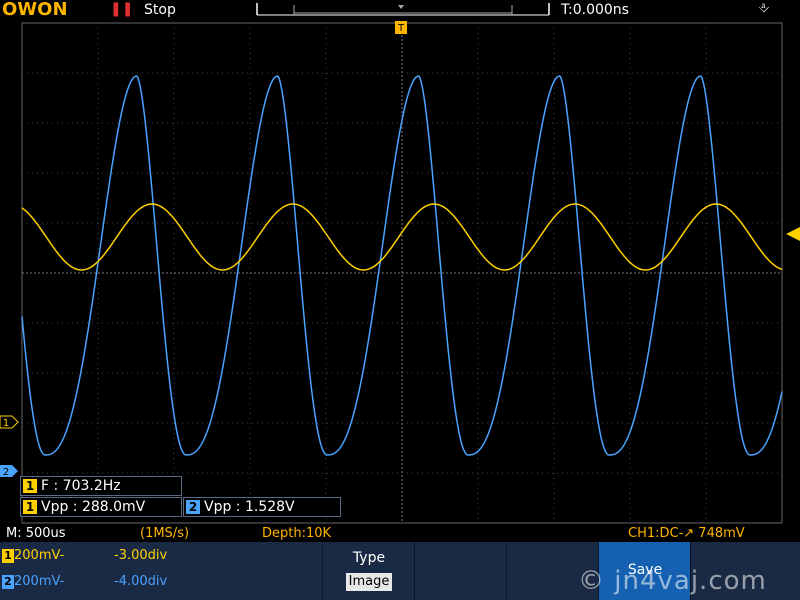 This screenshot has height=600, width=800. Describe the element at coordinates (161, 571) in the screenshot. I see `channel-settings-panel: 1 200mV- -3.00div 2 200mV- -4.00div` at that location.